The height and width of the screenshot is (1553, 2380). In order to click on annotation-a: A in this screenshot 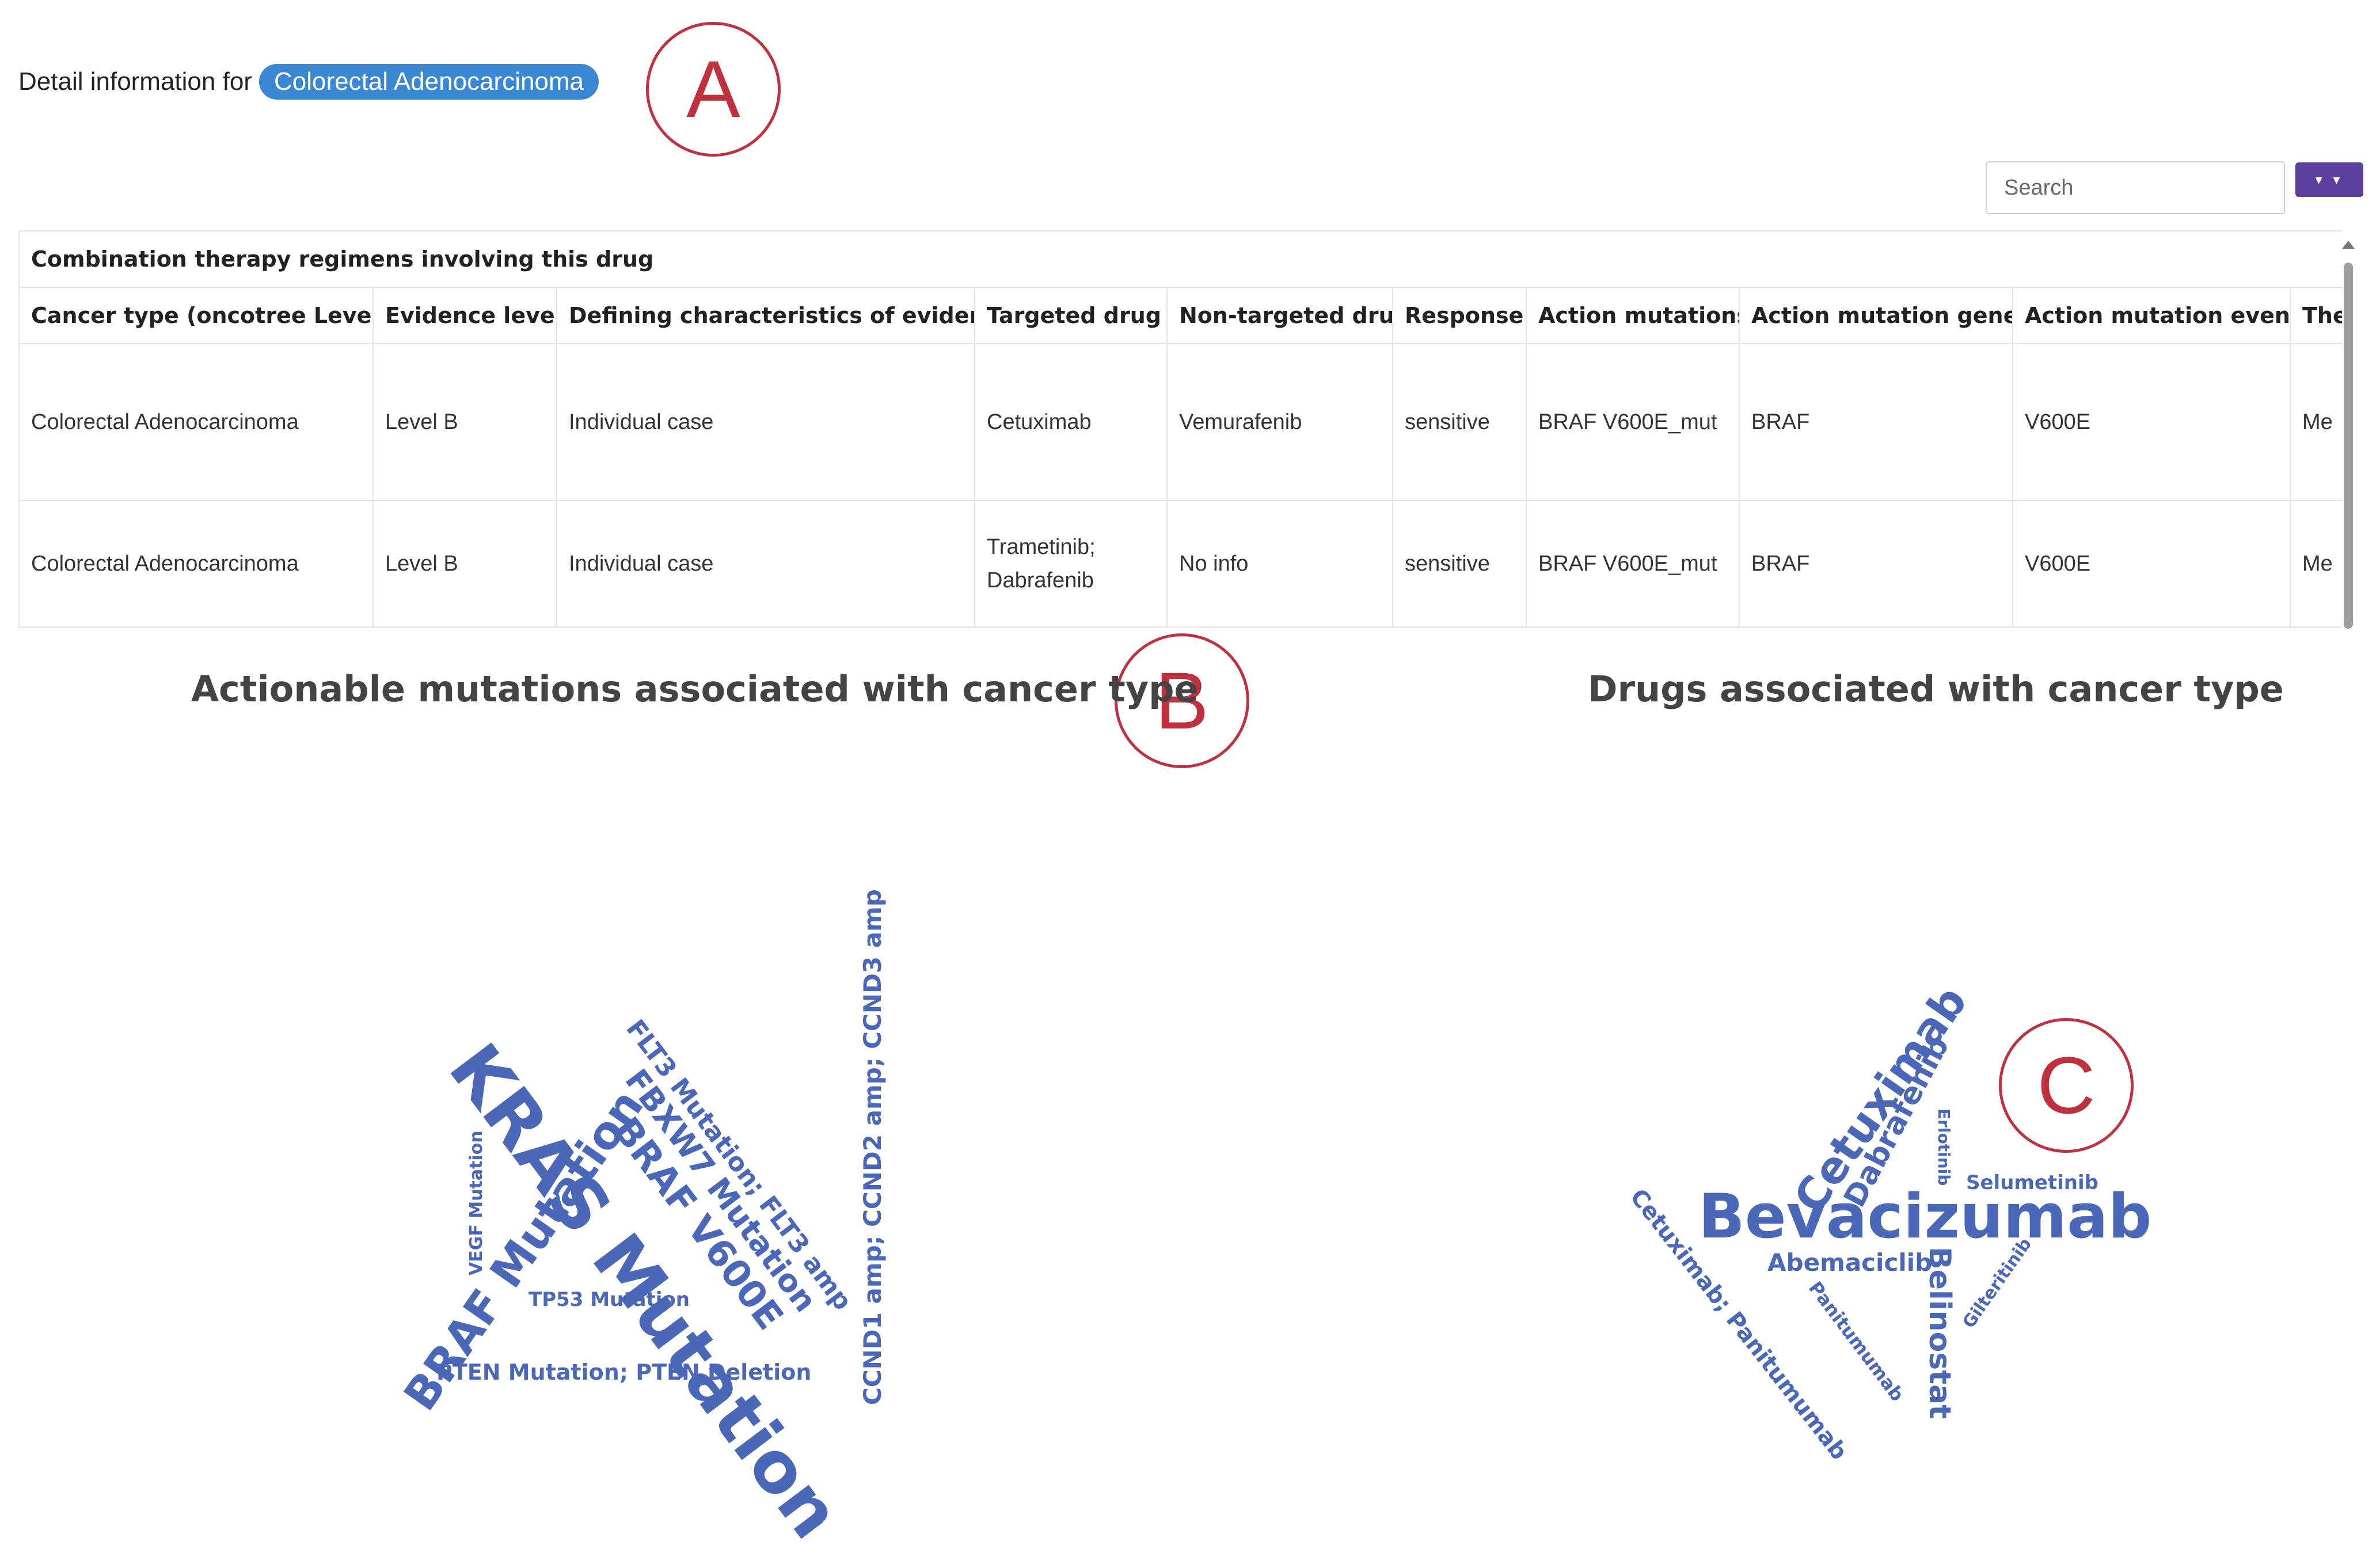, I will do `click(714, 90)`.